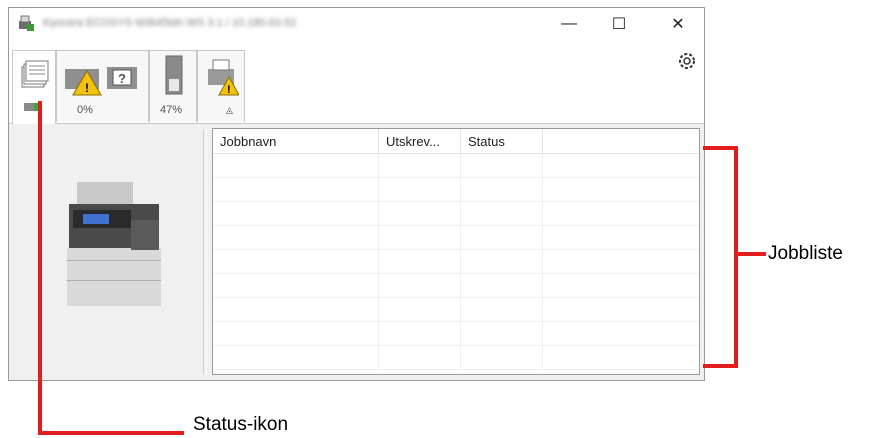 The width and height of the screenshot is (875, 438). What do you see at coordinates (752, 254) in the screenshot?
I see `jobbliste-pointer` at bounding box center [752, 254].